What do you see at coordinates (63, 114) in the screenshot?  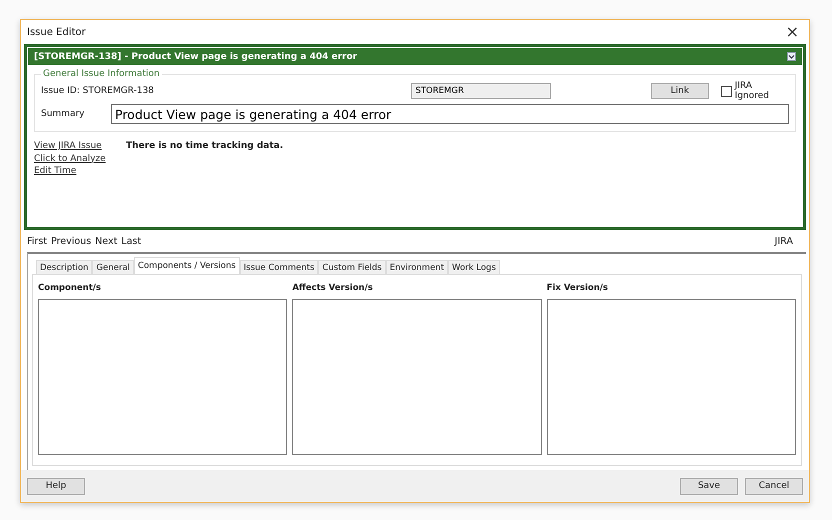 I see `summary-label: Summary` at bounding box center [63, 114].